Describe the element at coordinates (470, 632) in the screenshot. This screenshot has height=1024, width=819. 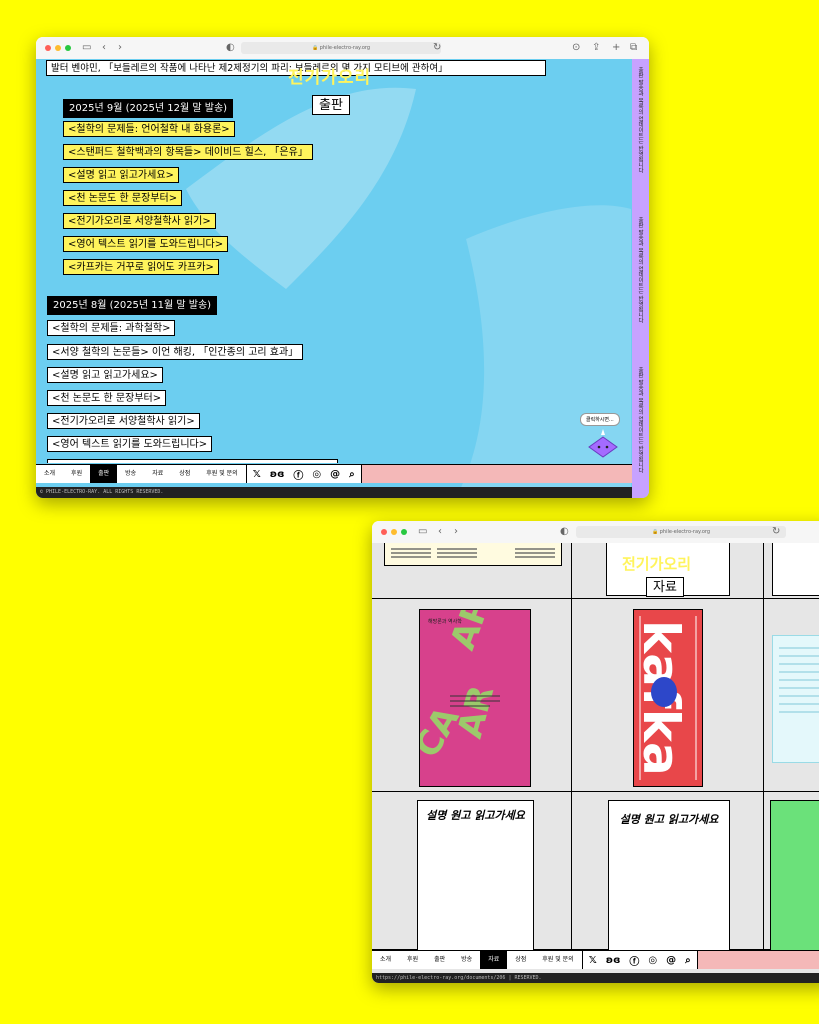
I see `svg-text: AP` at that location.